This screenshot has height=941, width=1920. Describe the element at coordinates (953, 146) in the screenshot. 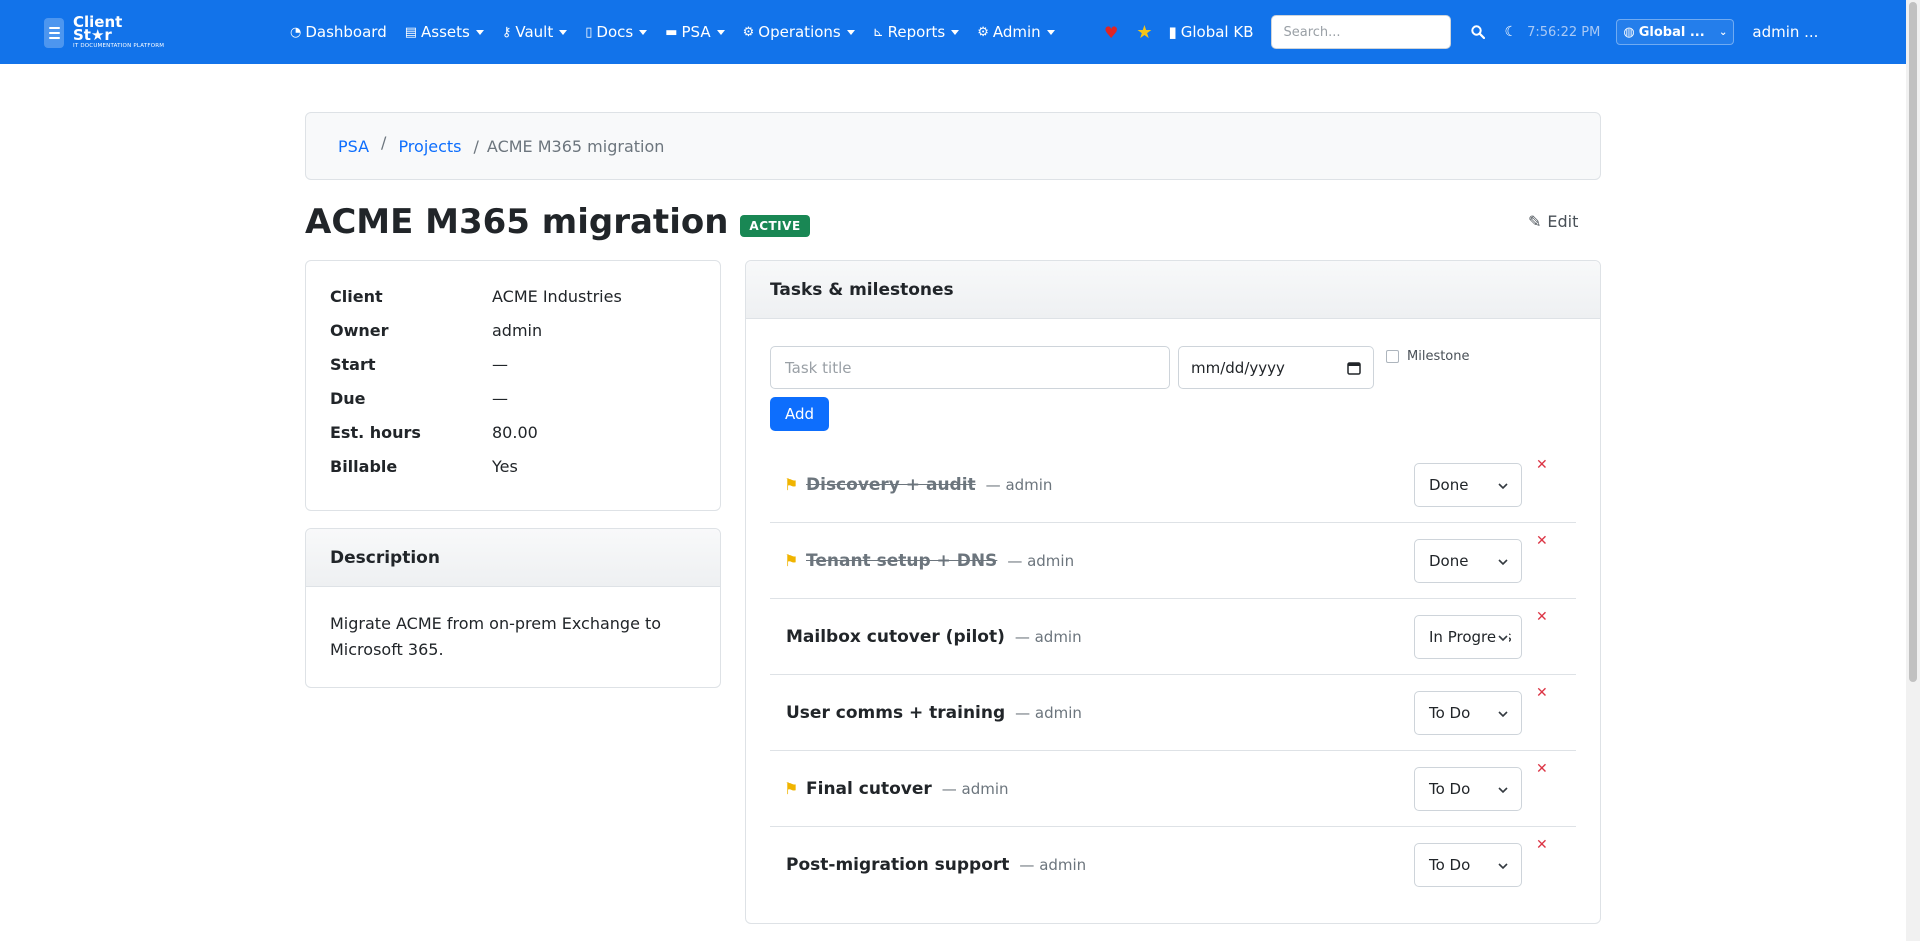

I see `breadcrumb: PSA / Projects / ACME M365 migration` at that location.